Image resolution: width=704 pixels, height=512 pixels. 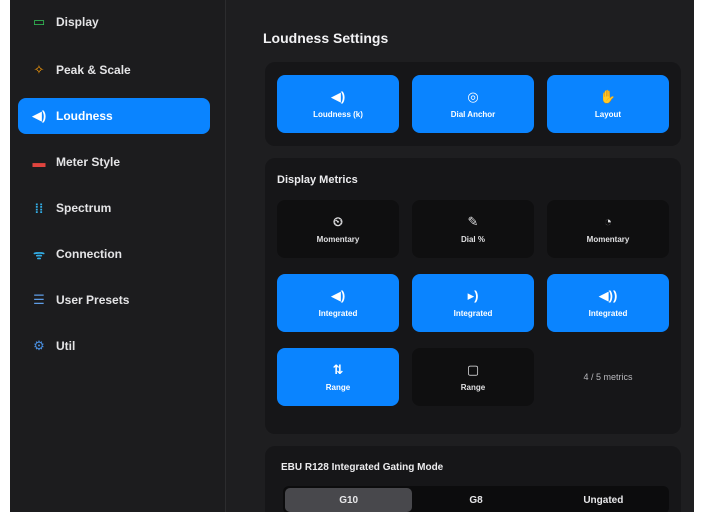 I want to click on sidebar-item-label: User Presets, so click(x=93, y=300).